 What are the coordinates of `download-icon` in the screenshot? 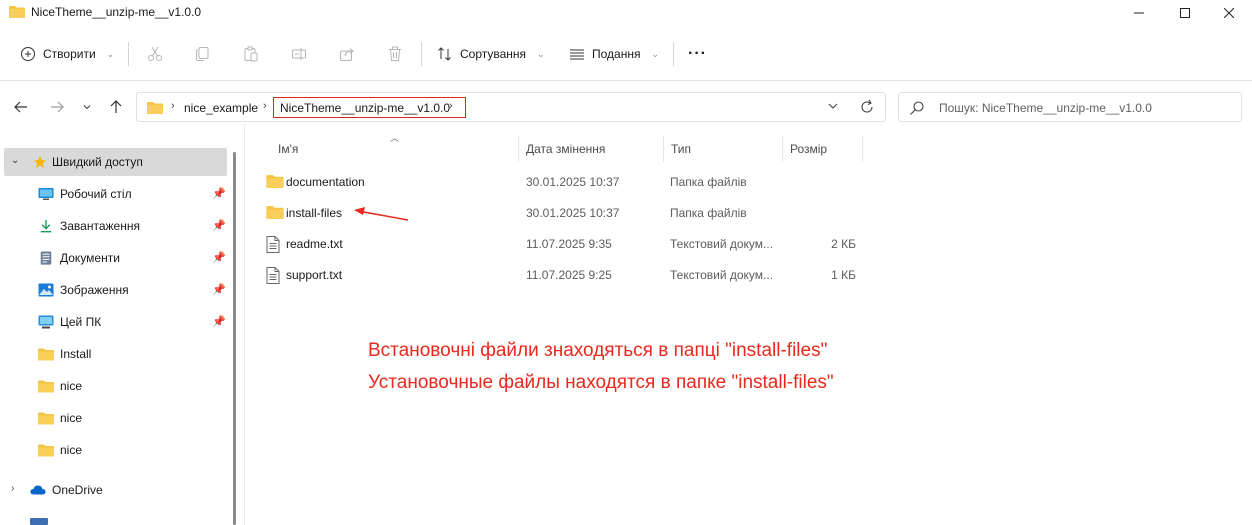 It's located at (46, 226).